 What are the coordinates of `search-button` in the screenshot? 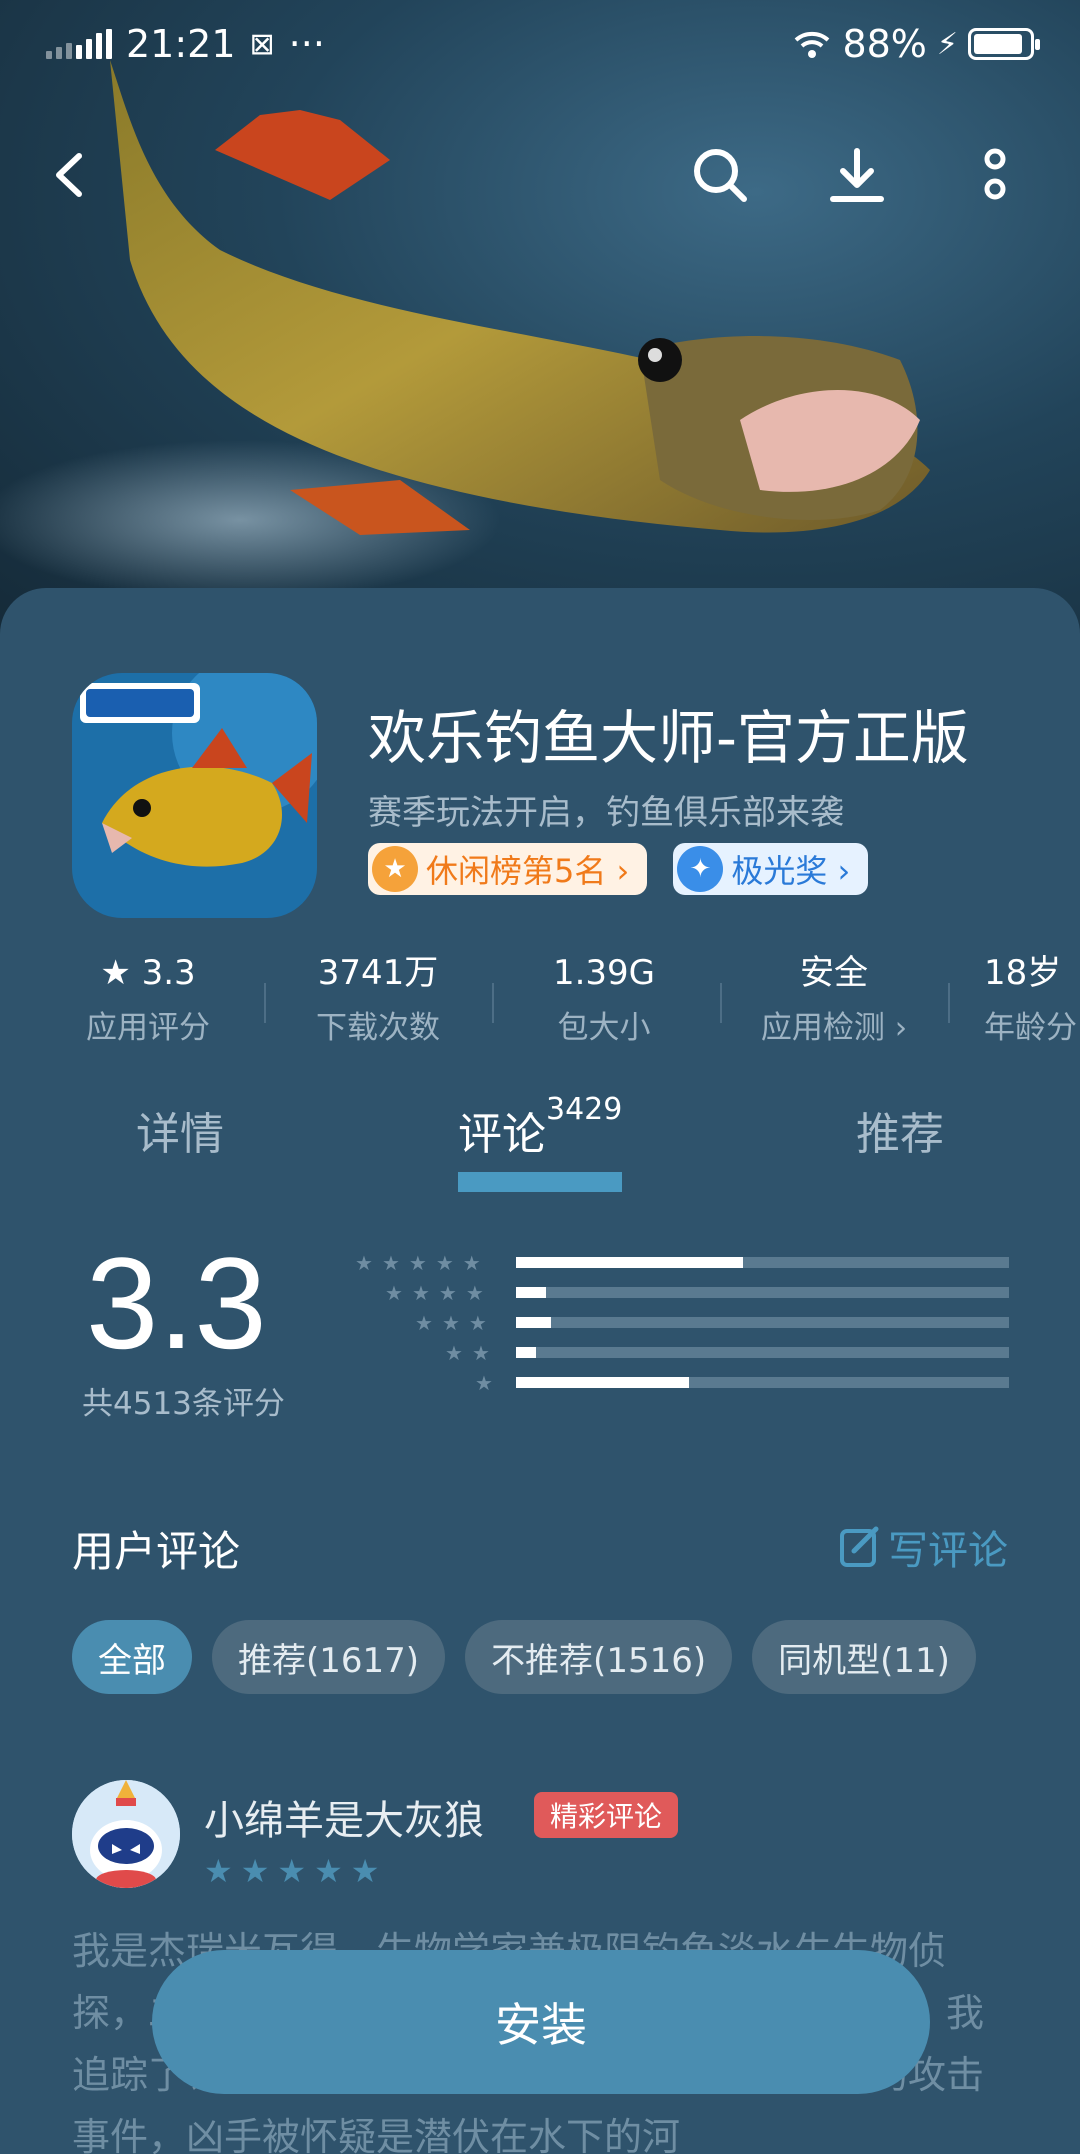 It's located at (720, 175).